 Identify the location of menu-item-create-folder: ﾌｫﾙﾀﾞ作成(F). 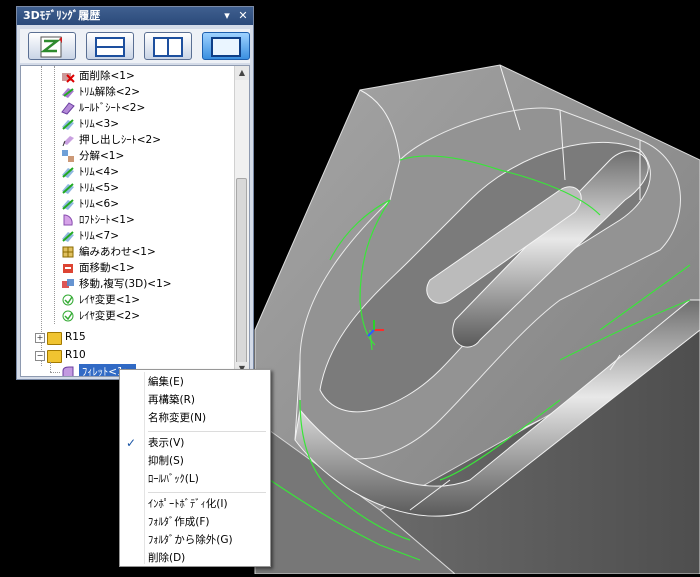
(195, 522).